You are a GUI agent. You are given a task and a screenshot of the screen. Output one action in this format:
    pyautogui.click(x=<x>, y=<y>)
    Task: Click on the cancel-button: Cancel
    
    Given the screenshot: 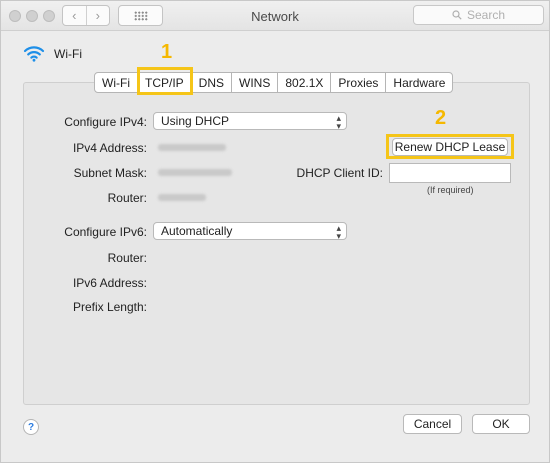 What is the action you would take?
    pyautogui.click(x=432, y=424)
    